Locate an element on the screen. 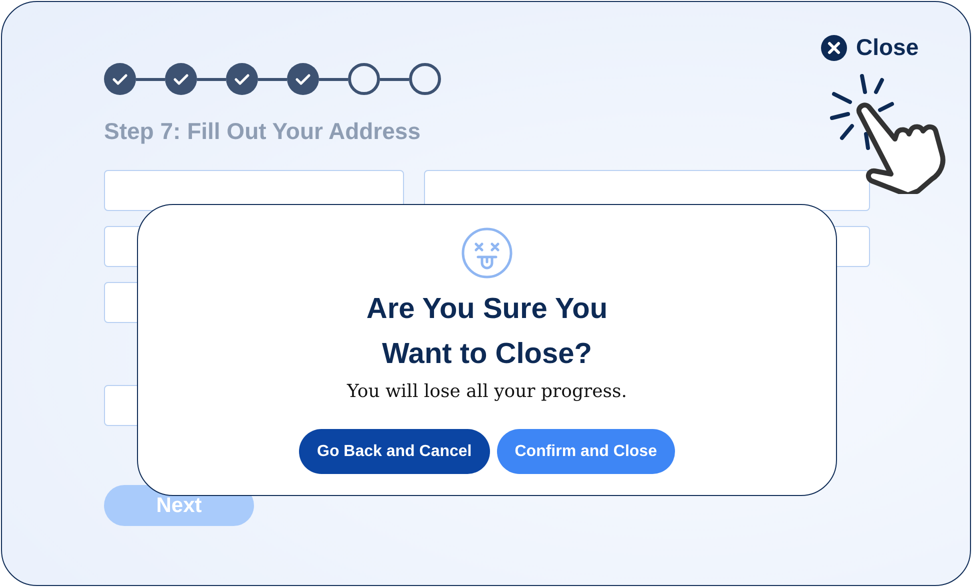 The width and height of the screenshot is (972, 587). step-title: Step 7: Fill Out Your Address is located at coordinates (263, 132).